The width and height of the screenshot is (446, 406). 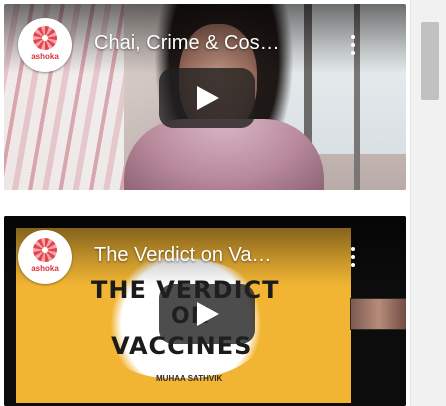 I want to click on scrollbar, so click(x=428, y=203).